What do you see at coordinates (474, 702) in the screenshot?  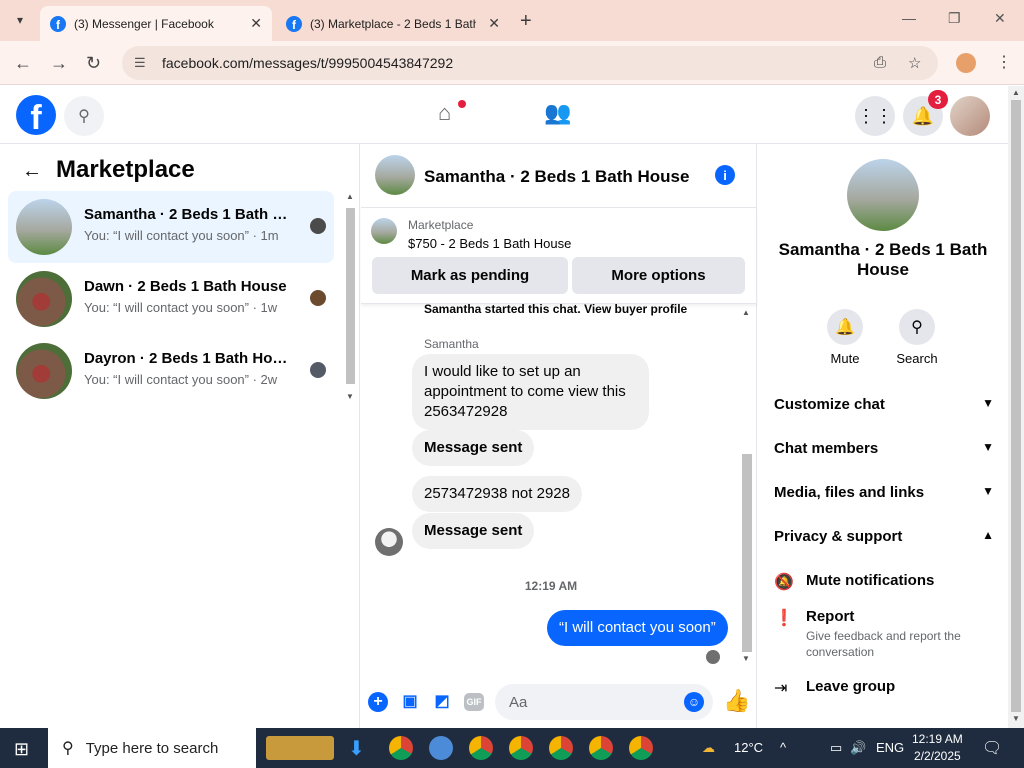 I see `gif-icon: GIF` at bounding box center [474, 702].